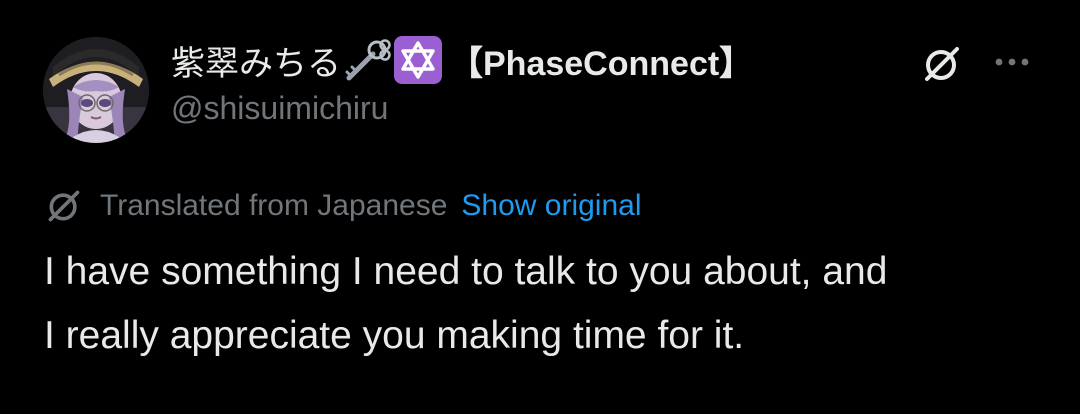 This screenshot has height=414, width=1080. I want to click on author-display-name-row: 紫翠みちる 【PhaseConnect】, so click(462, 60).